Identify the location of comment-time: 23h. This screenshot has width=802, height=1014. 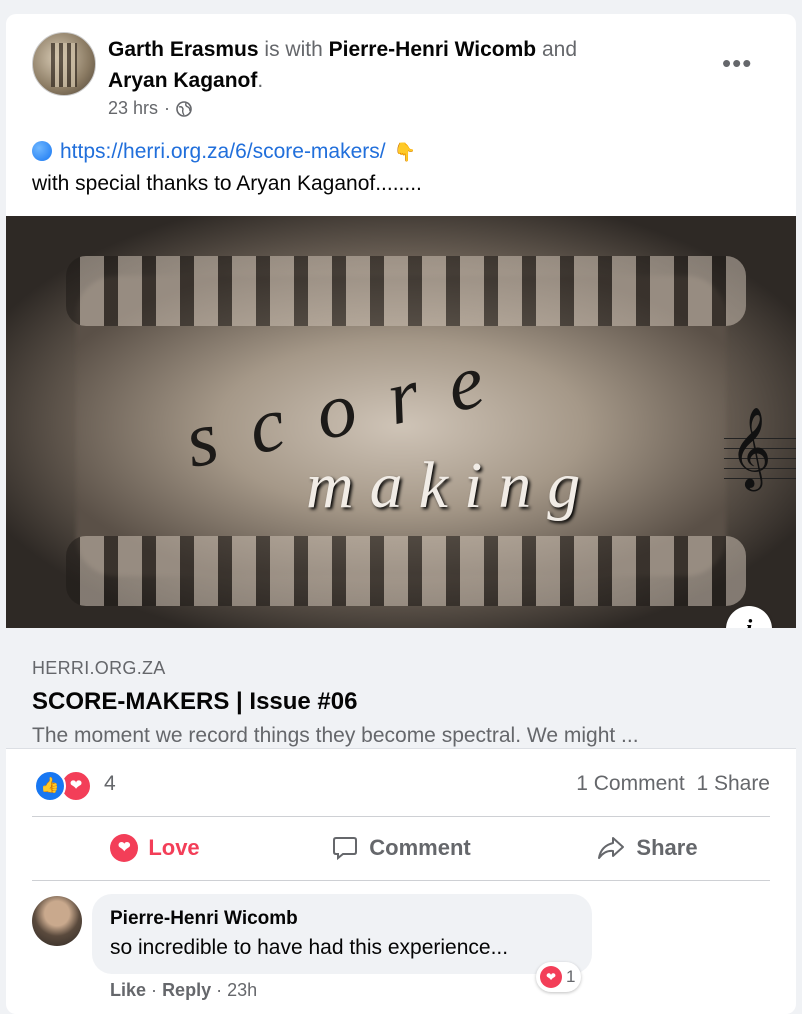
(242, 990).